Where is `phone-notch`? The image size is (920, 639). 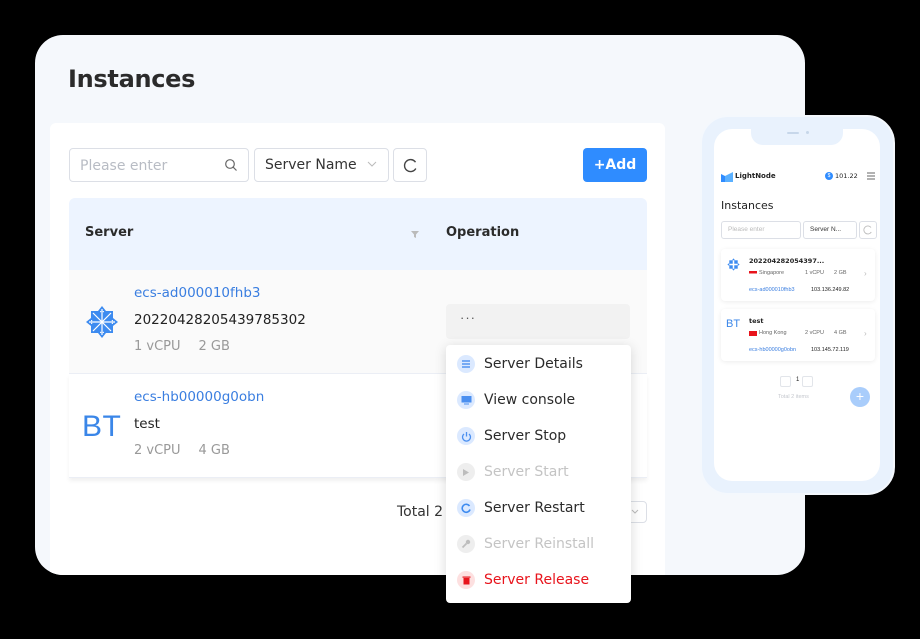
phone-notch is located at coordinates (797, 137).